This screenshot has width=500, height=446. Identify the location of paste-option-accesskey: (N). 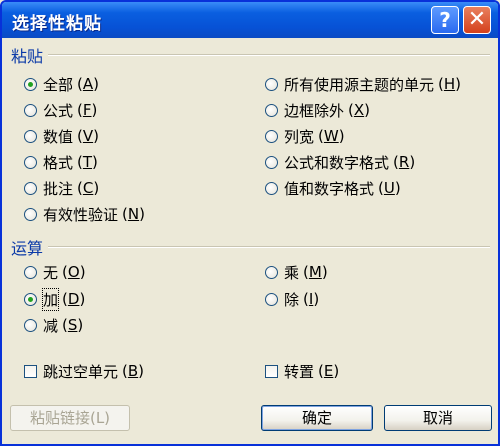
(133, 214).